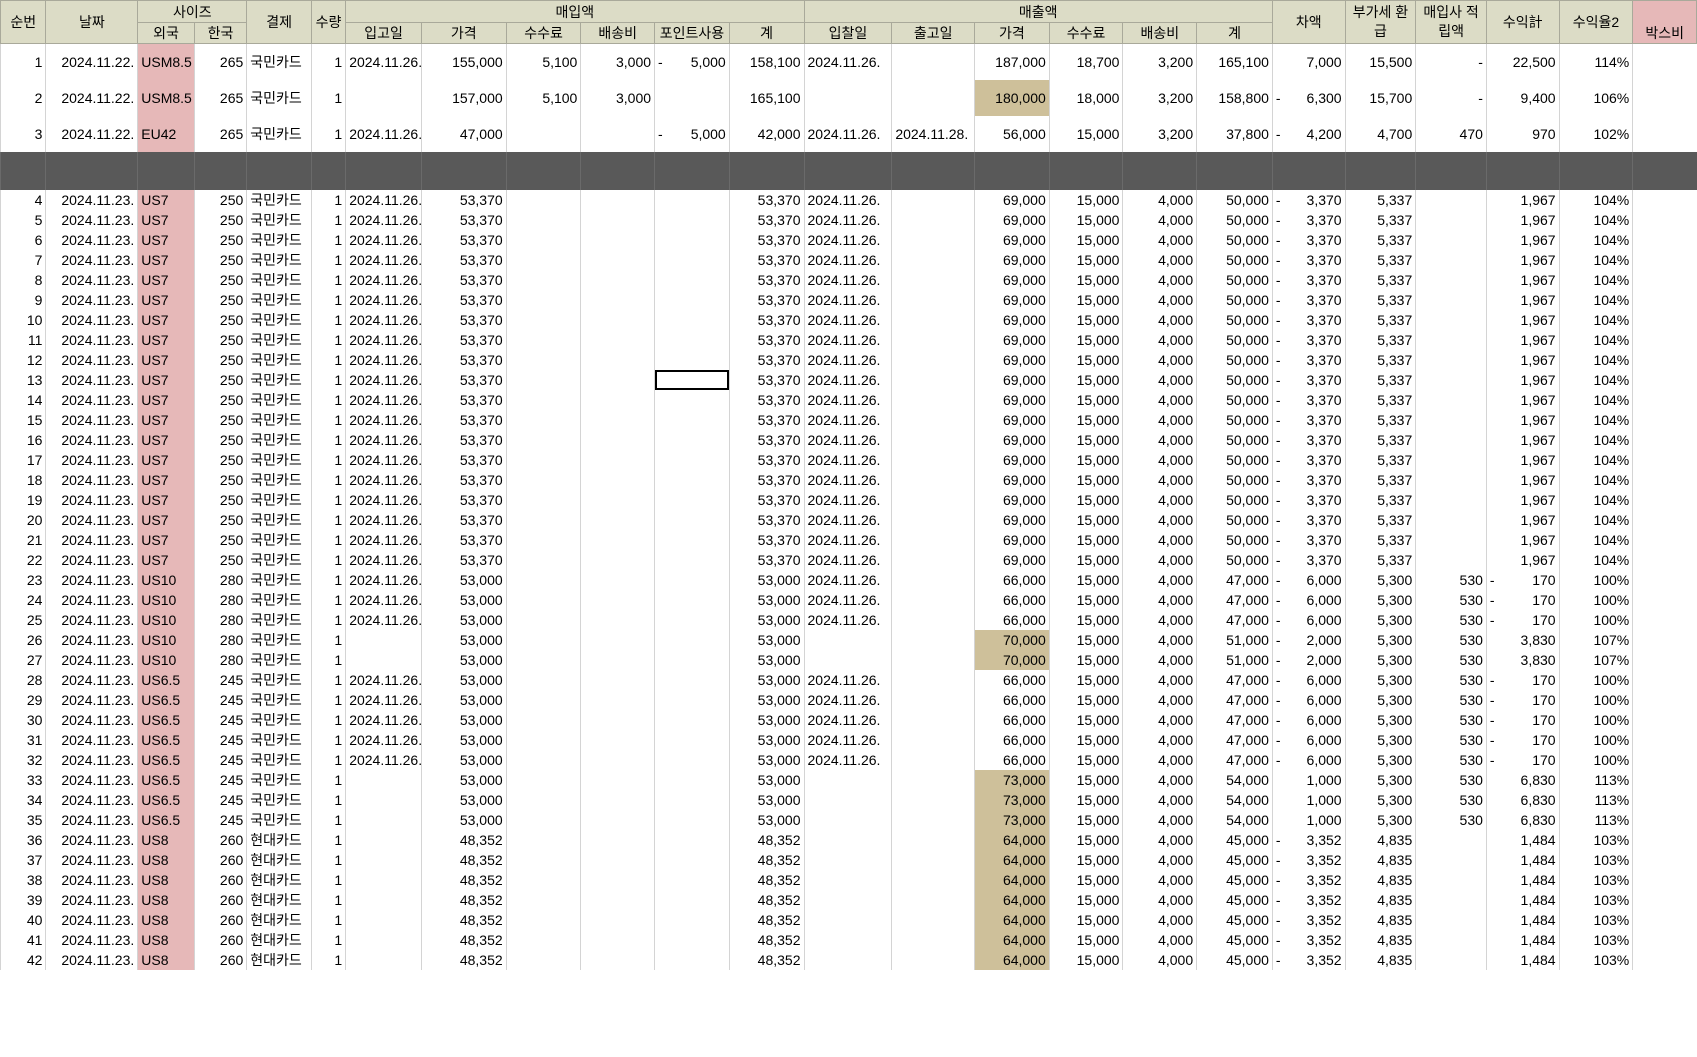 The width and height of the screenshot is (1697, 1057). I want to click on cell-buy-total: 42,000, so click(766, 134).